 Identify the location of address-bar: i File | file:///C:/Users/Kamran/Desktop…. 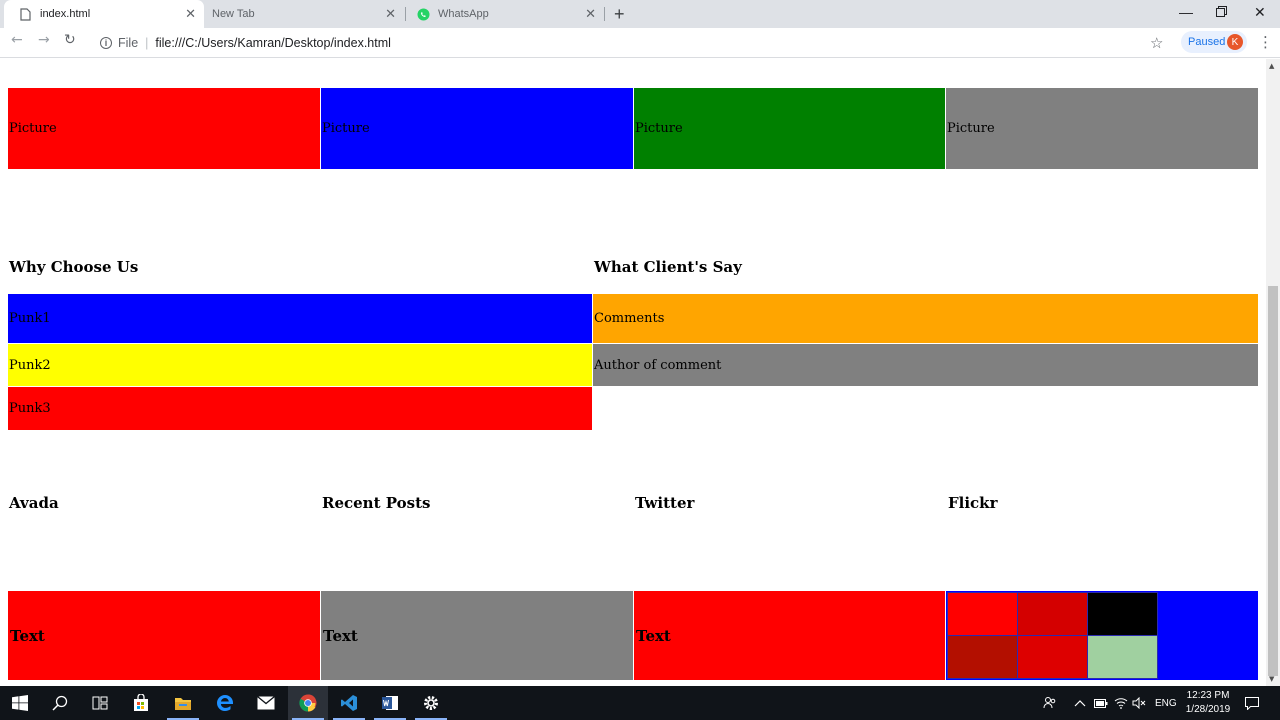
(630, 43).